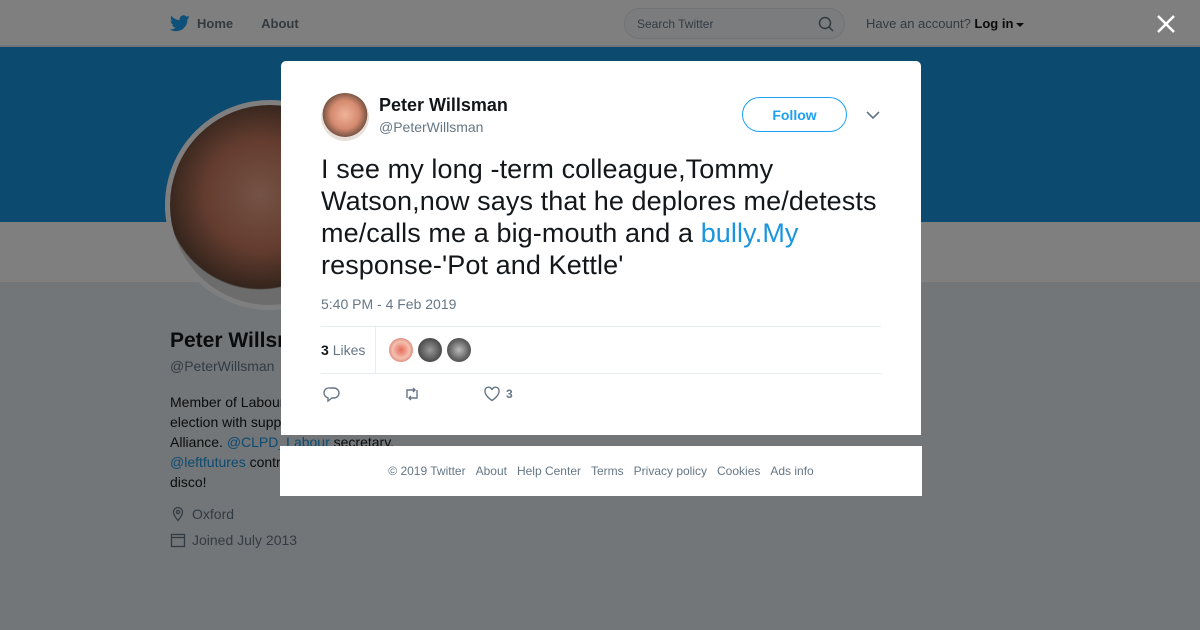 The width and height of the screenshot is (1200, 630). What do you see at coordinates (345, 117) in the screenshot?
I see `tweet-avatar` at bounding box center [345, 117].